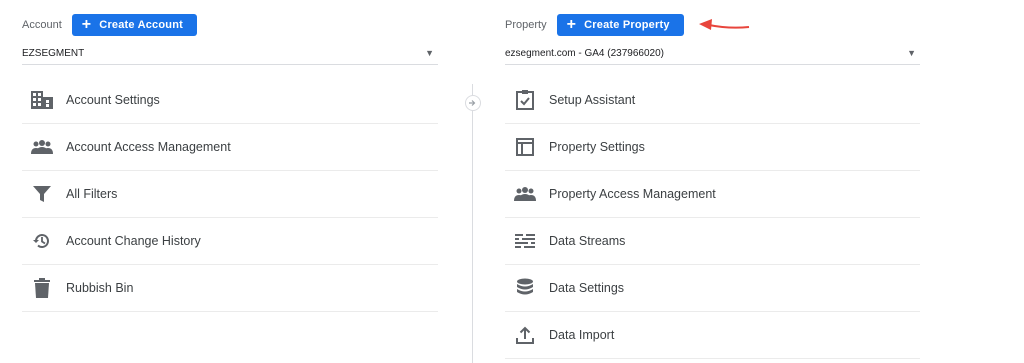  What do you see at coordinates (712, 53) in the screenshot?
I see `property-selector: ezsegment.com - GA4 (237966020) ▼` at bounding box center [712, 53].